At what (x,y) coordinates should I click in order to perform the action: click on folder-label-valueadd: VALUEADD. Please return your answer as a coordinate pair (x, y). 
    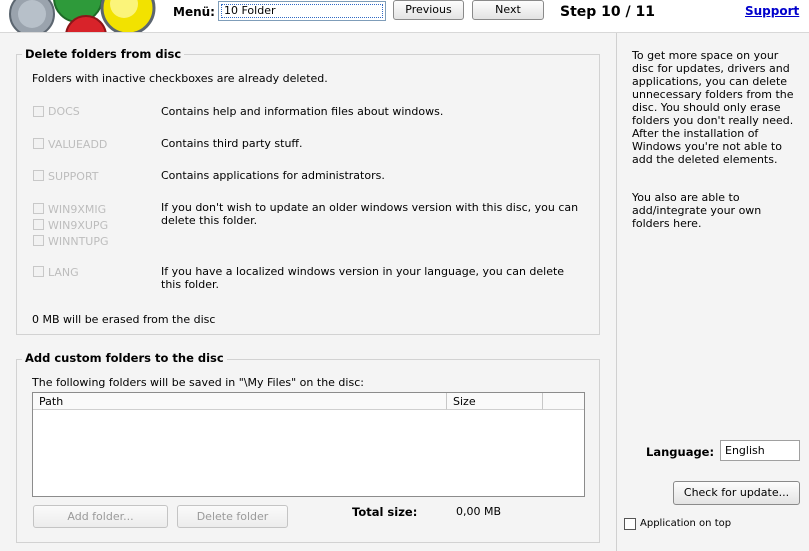
    Looking at the image, I should click on (78, 144).